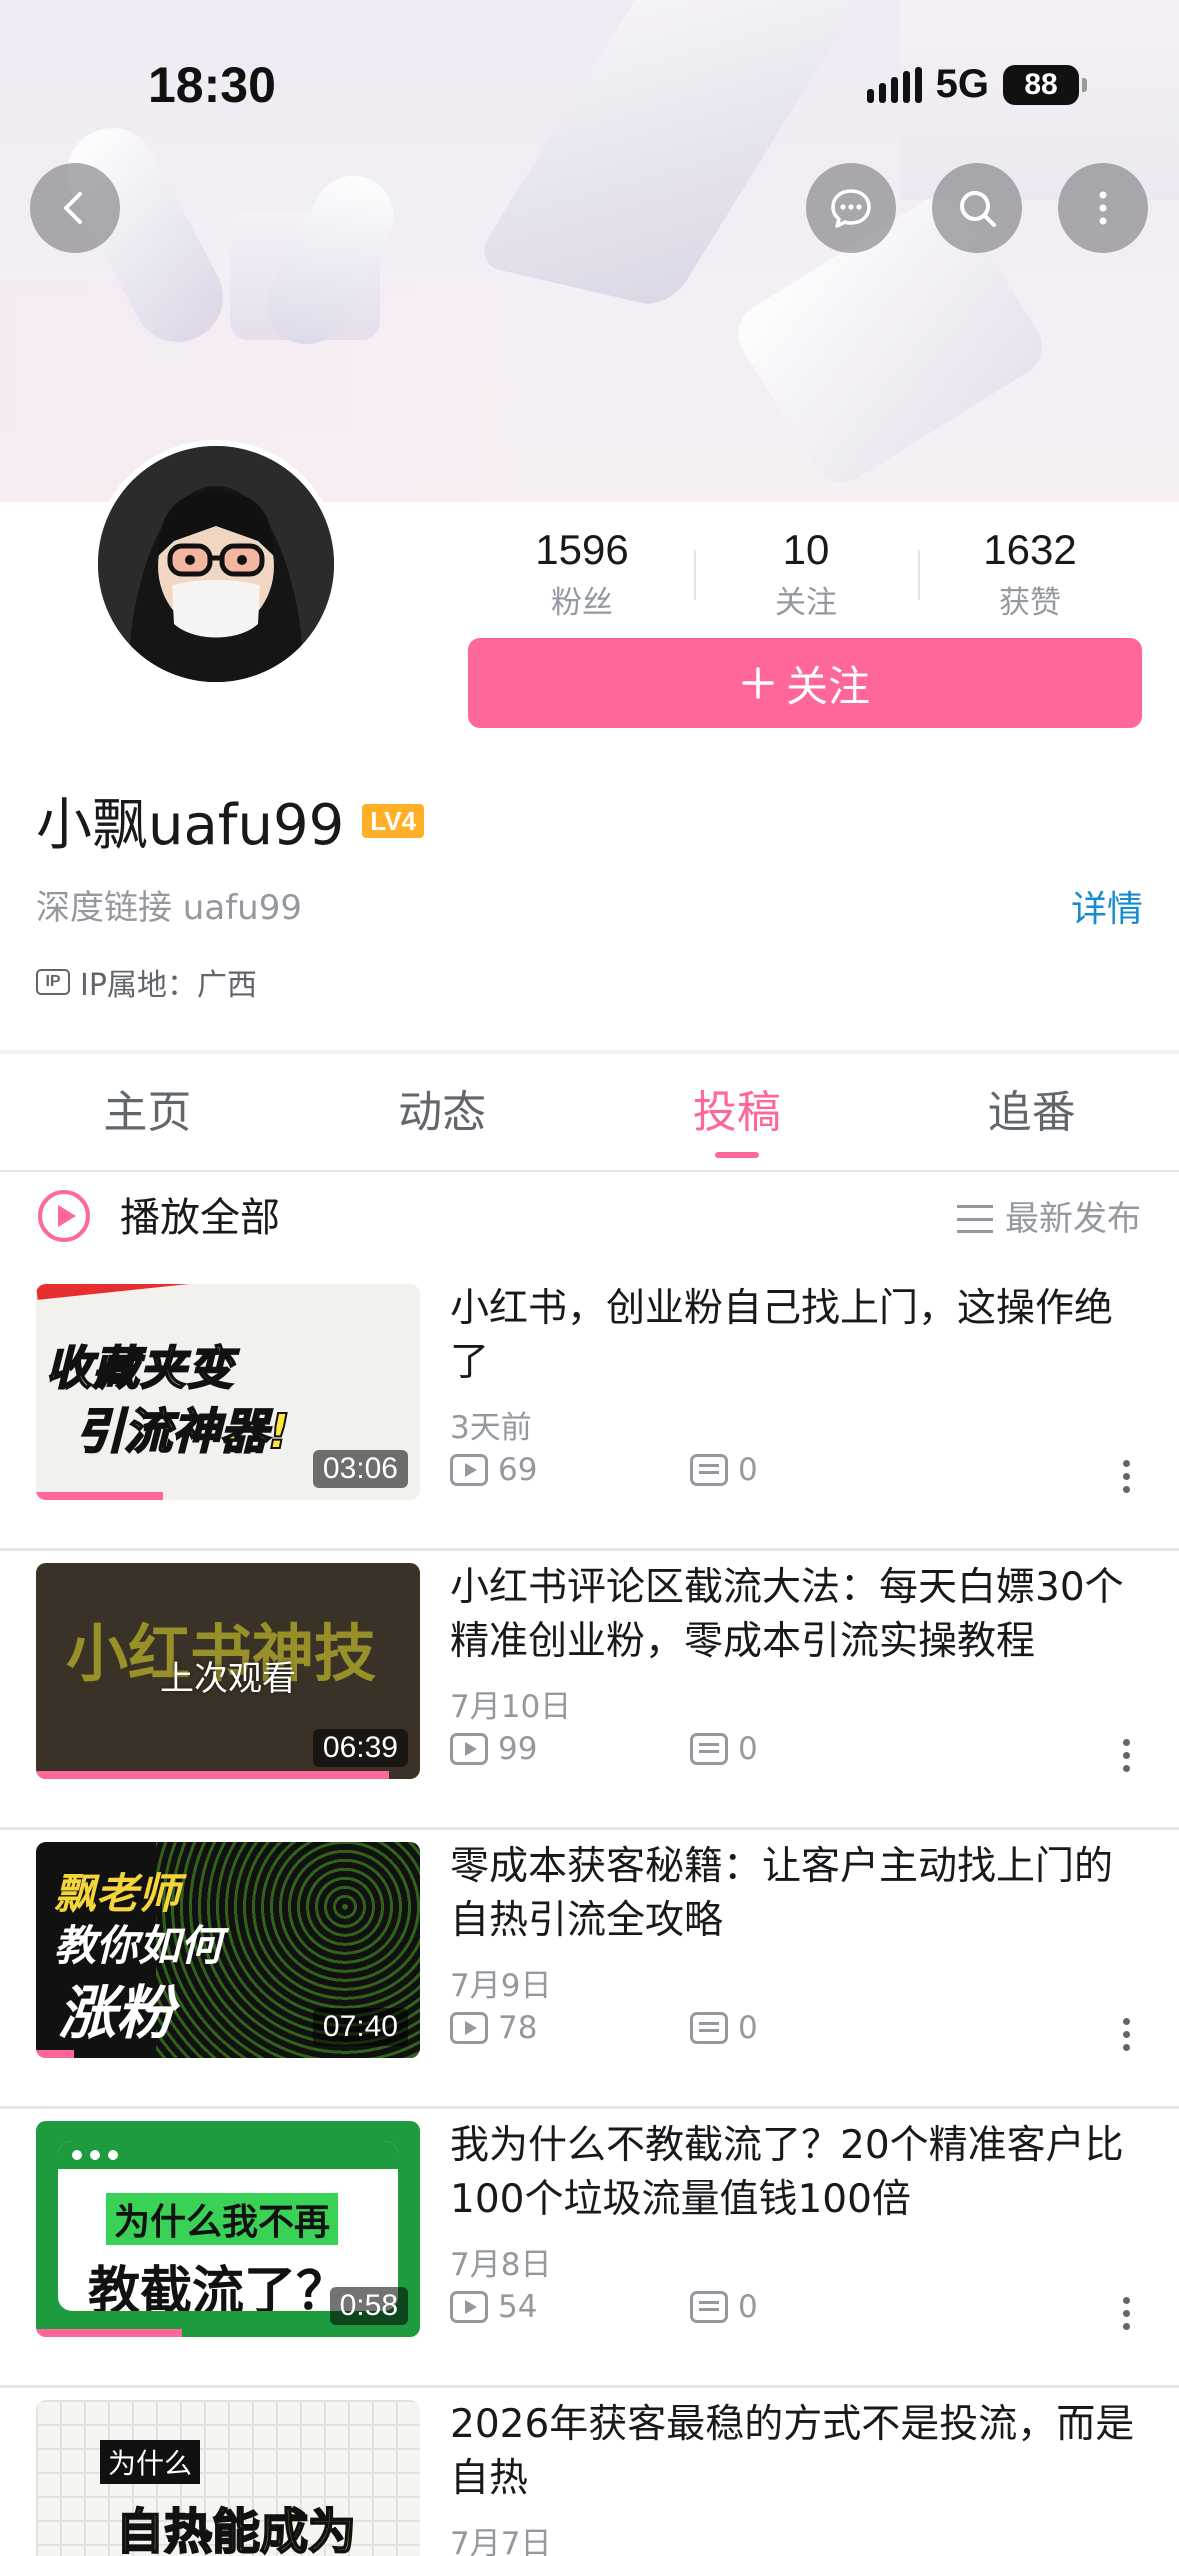  What do you see at coordinates (589, 1222) in the screenshot?
I see `list-header: 播放全部 最新发布` at bounding box center [589, 1222].